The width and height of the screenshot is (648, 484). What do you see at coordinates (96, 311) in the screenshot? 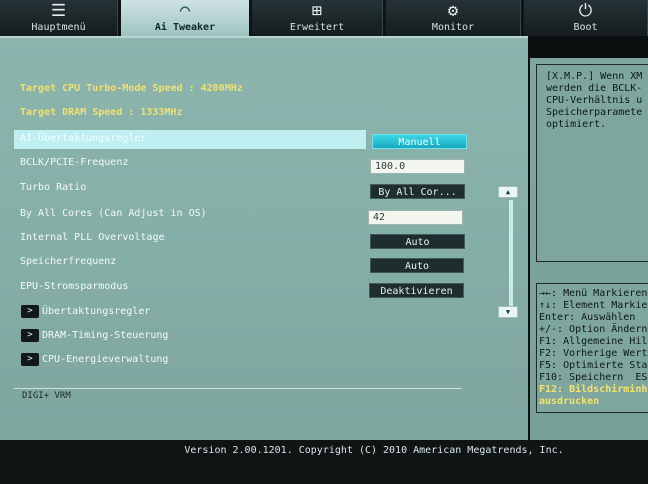
I see `submenu-overclock-tuner: Übertaktungsregler` at bounding box center [96, 311].